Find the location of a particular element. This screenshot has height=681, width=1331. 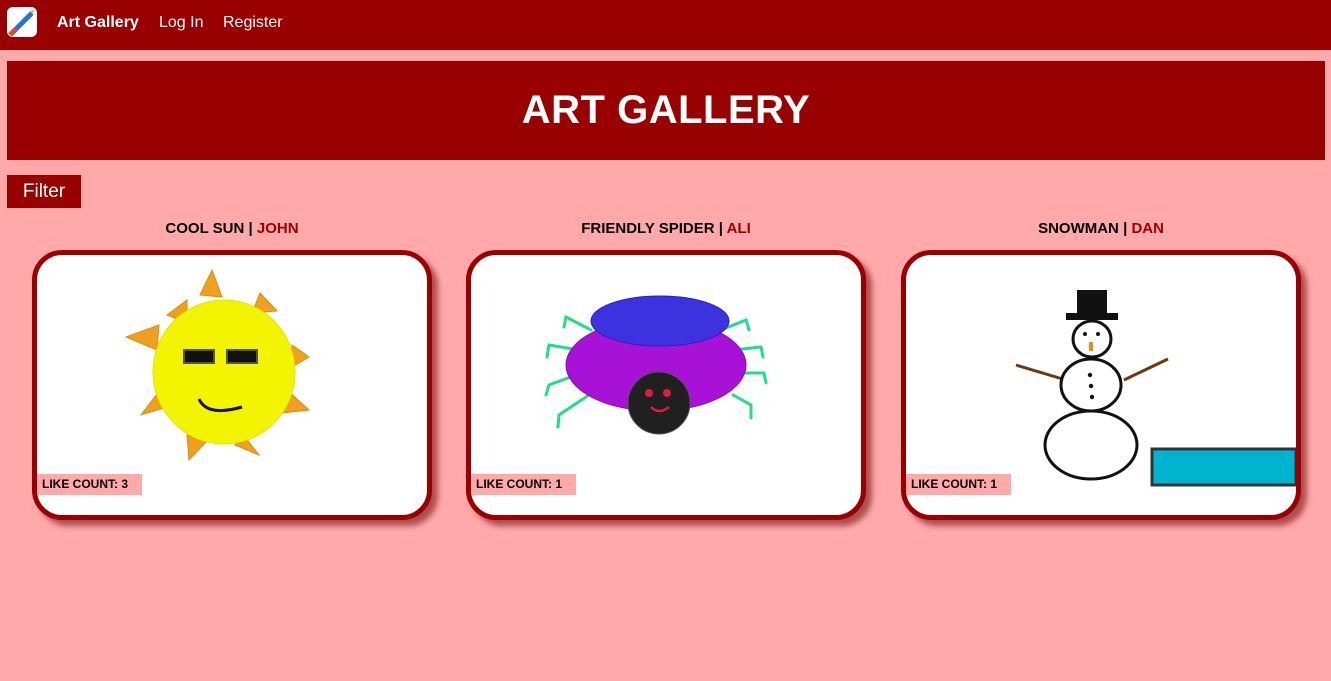

artwork-title: SNOWMAN | DAN is located at coordinates (1101, 230).